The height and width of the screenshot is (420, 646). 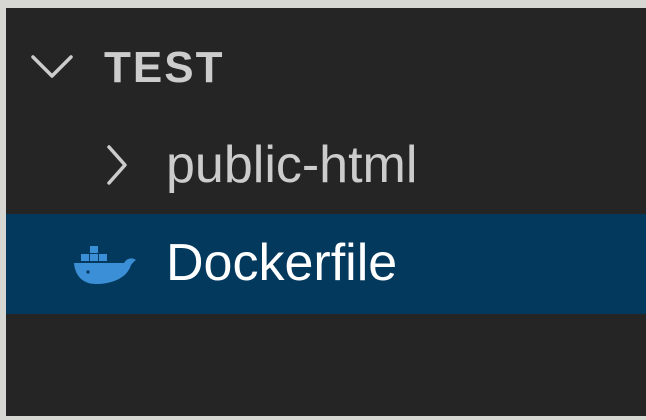 I want to click on chevron-down-icon, so click(x=52, y=66).